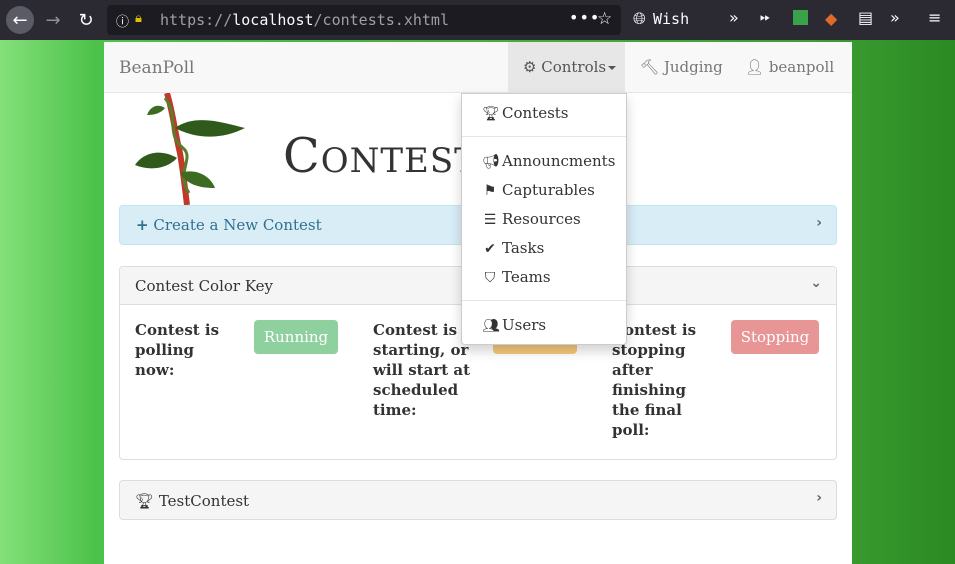 The width and height of the screenshot is (955, 564). What do you see at coordinates (895, 17) in the screenshot?
I see `toolbar-overflow-icon: »` at bounding box center [895, 17].